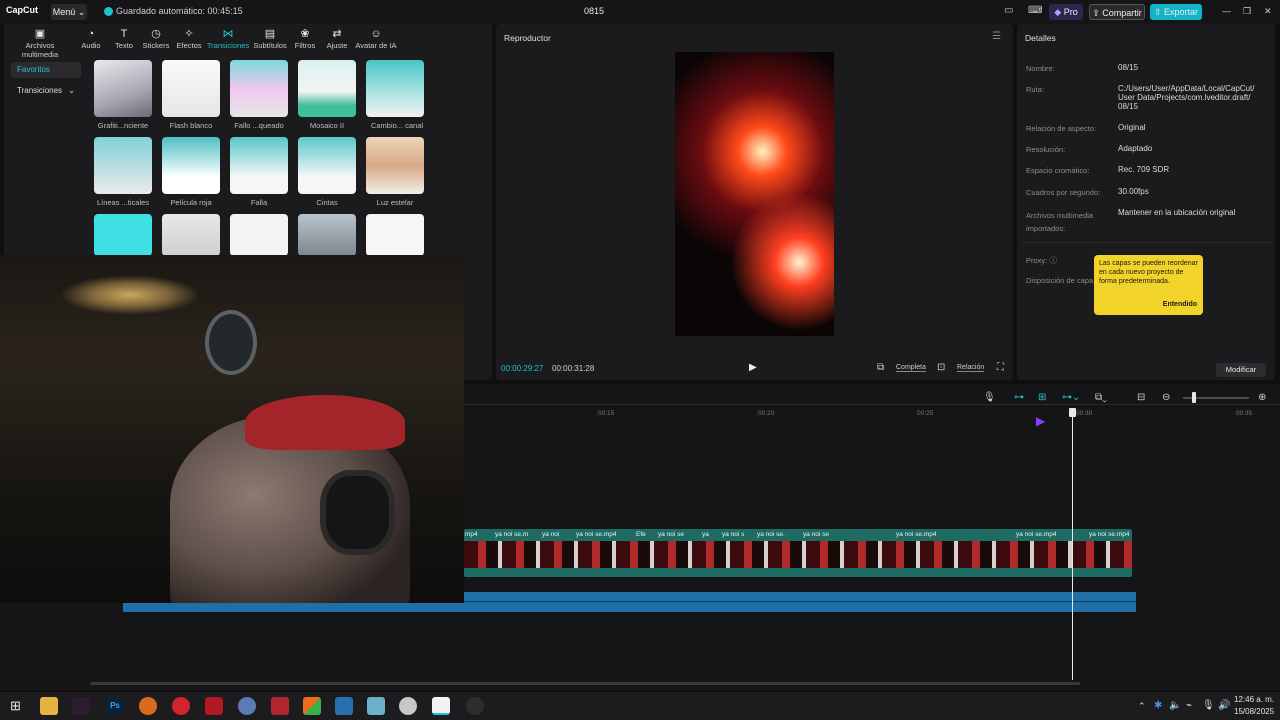 Image resolution: width=1280 pixels, height=720 pixels. What do you see at coordinates (1224, 705) in the screenshot?
I see `speaker-icon: 🔊` at bounding box center [1224, 705].